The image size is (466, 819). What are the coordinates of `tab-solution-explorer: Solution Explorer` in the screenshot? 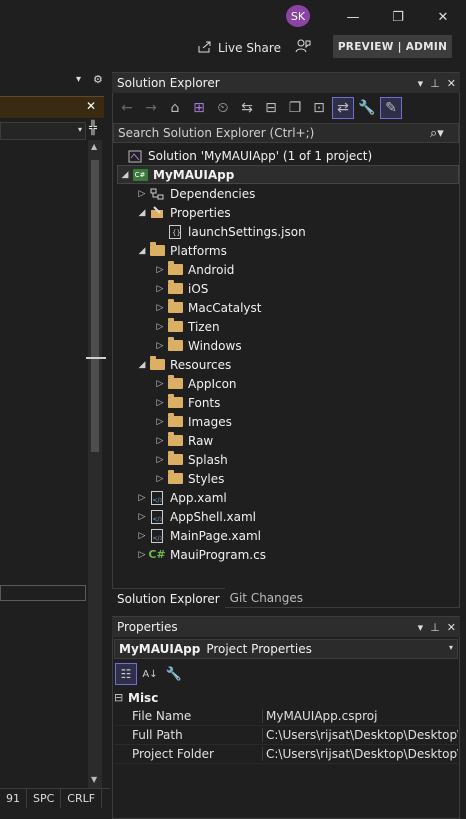 It's located at (168, 598).